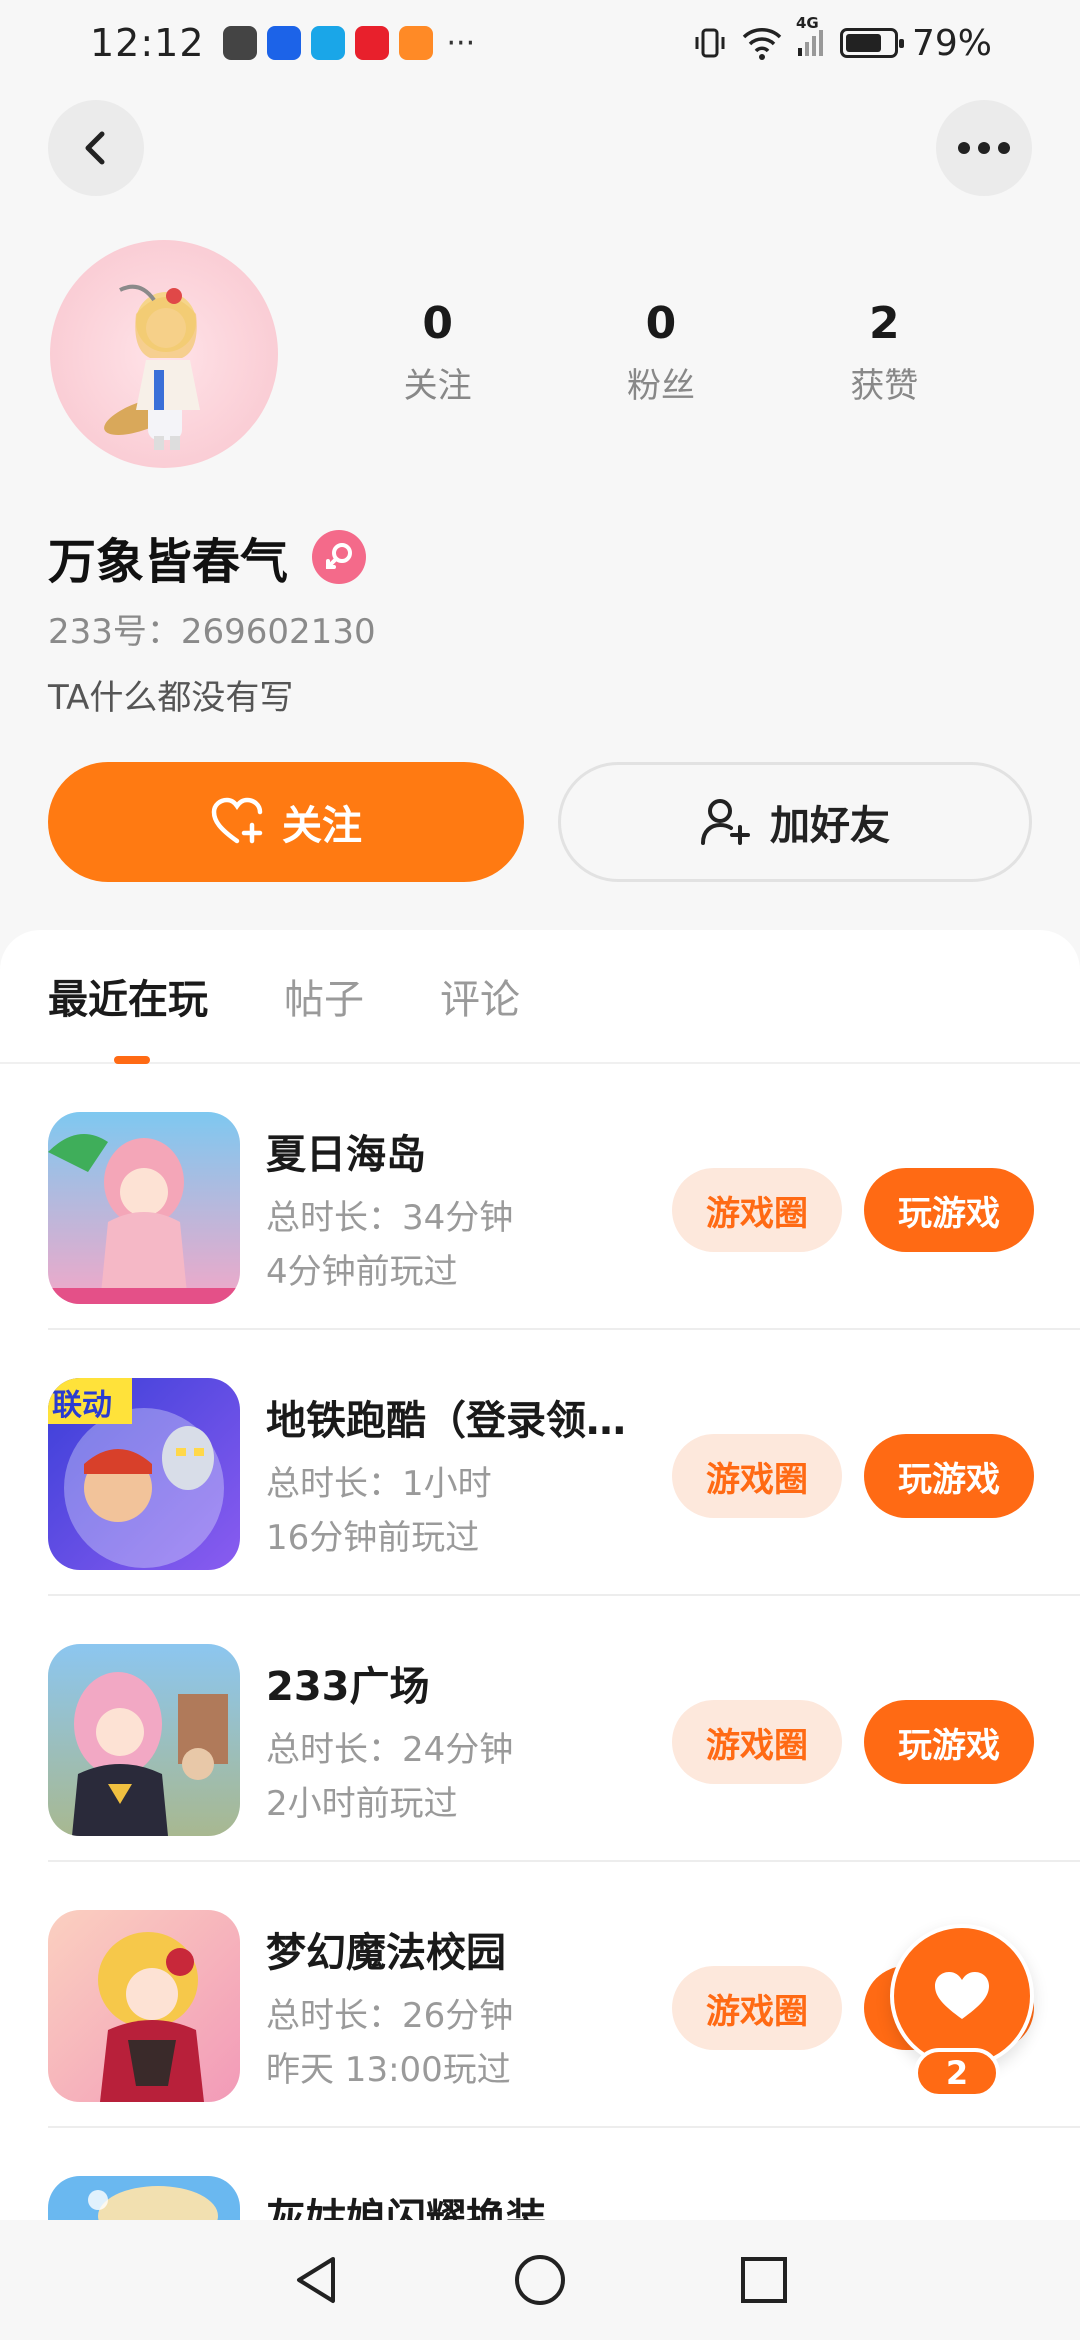 Image resolution: width=1080 pixels, height=2340 pixels. I want to click on follow-button: 关注, so click(286, 822).